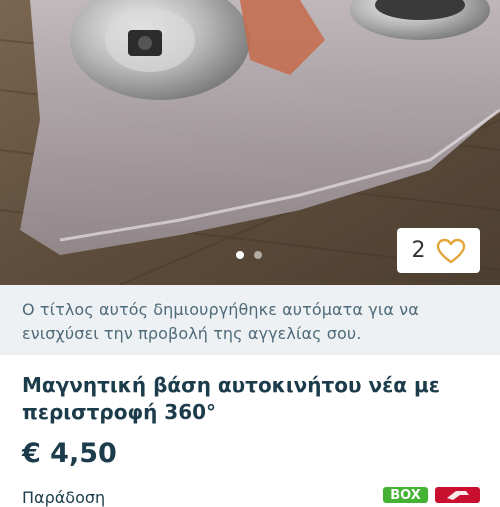 This screenshot has height=507, width=500. I want to click on courier-logo-icon, so click(457, 495).